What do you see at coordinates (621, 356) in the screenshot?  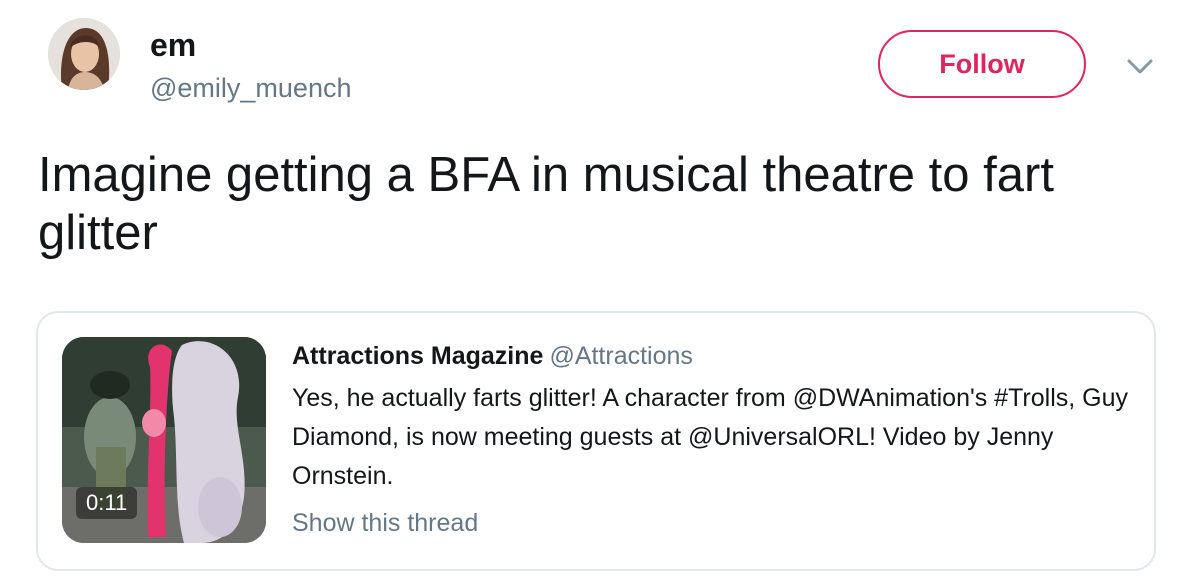 I see `quoted-author-handle: @Attractions` at bounding box center [621, 356].